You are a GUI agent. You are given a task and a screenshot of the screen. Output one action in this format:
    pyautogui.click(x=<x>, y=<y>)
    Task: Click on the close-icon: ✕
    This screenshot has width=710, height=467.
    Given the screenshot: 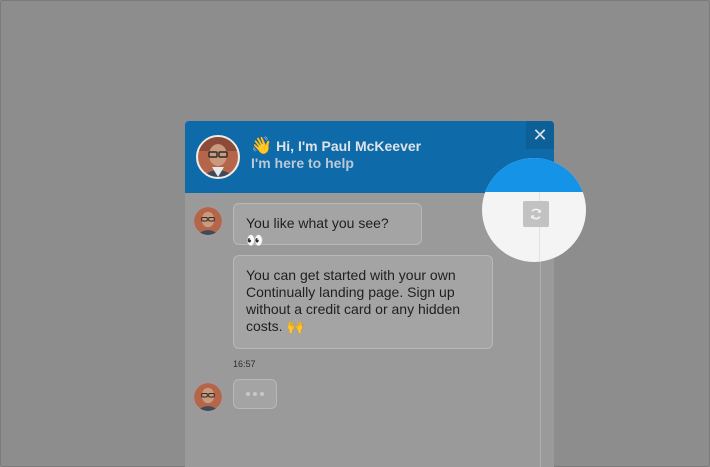 What is the action you would take?
    pyautogui.click(x=540, y=135)
    